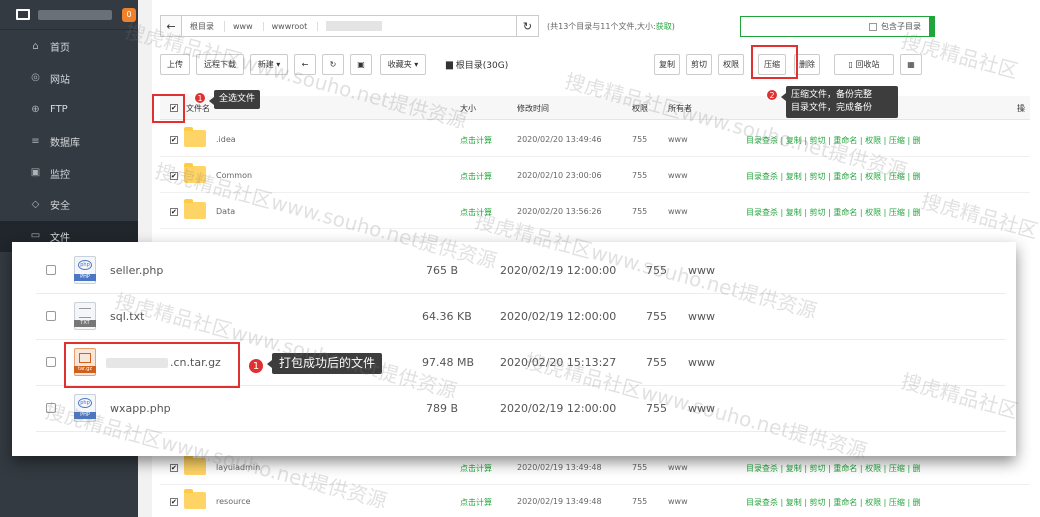 The image size is (1040, 517). Describe the element at coordinates (482, 66) in the screenshot. I see `disk-label: 根目录(30G)` at that location.